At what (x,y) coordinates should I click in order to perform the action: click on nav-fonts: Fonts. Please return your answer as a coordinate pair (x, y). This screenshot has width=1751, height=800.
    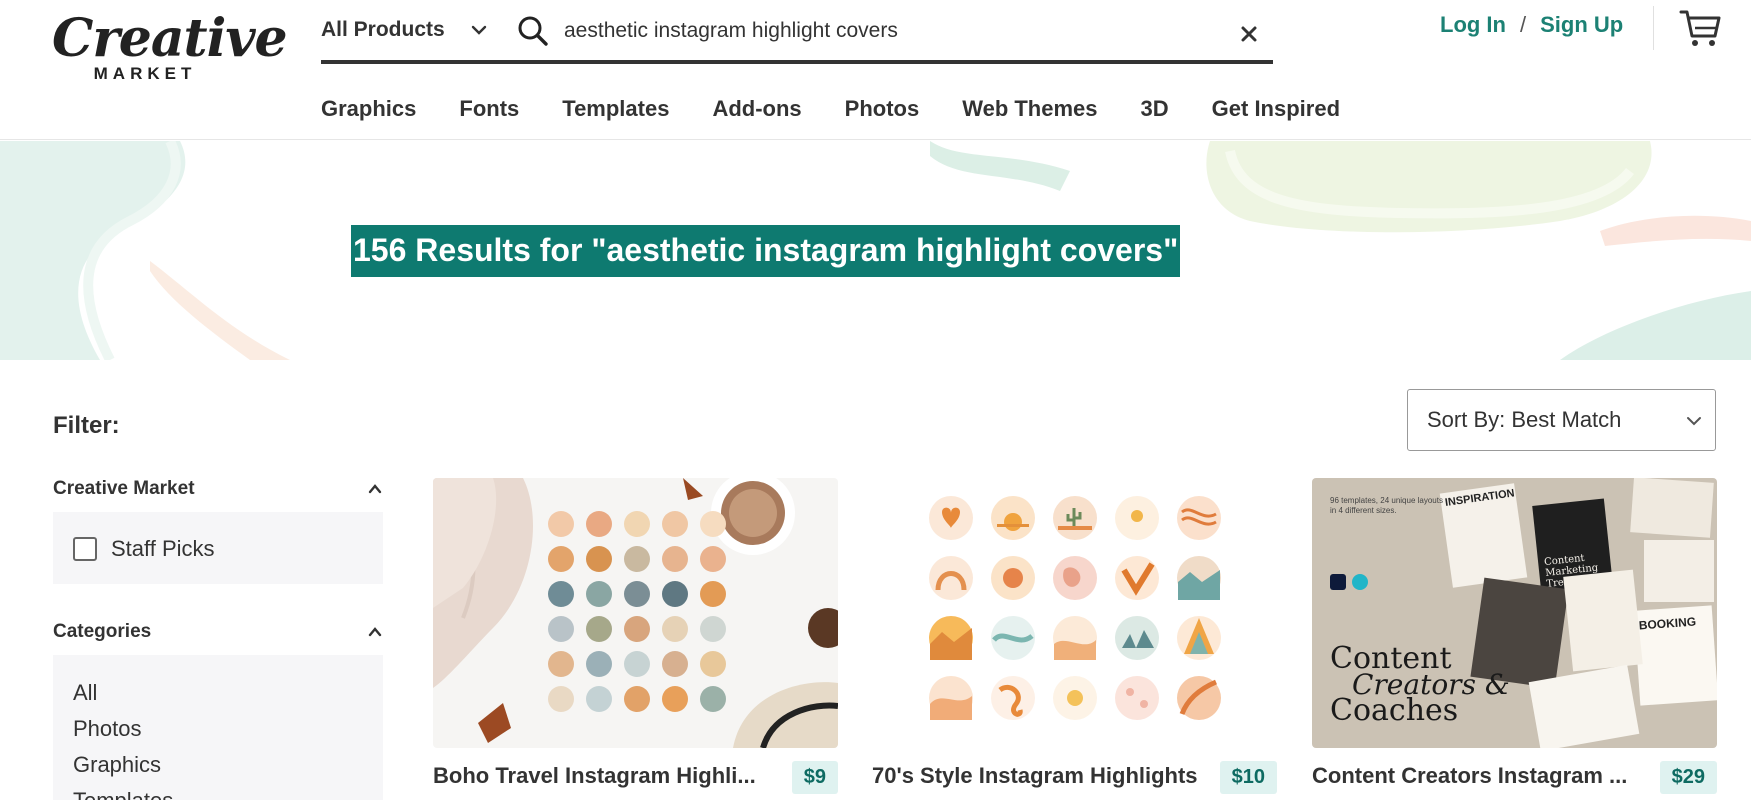
    Looking at the image, I should click on (489, 109).